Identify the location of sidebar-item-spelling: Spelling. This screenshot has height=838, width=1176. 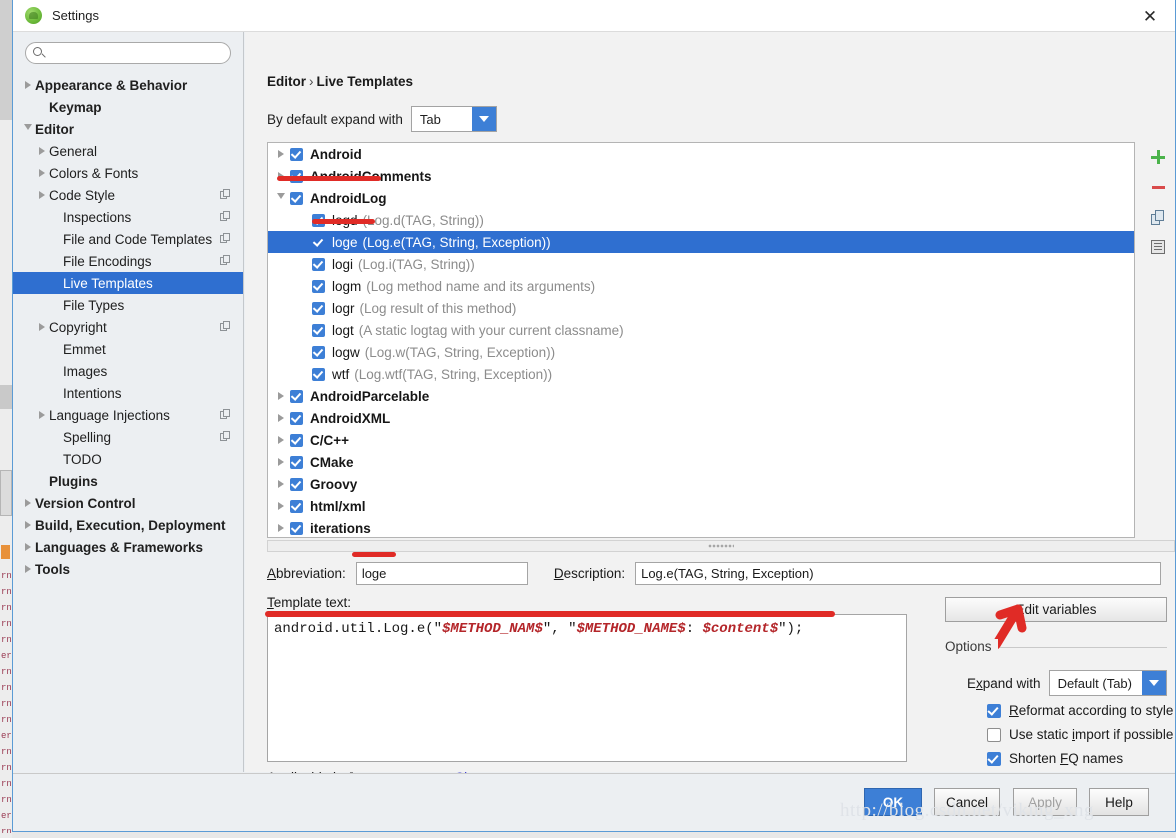
(128, 437).